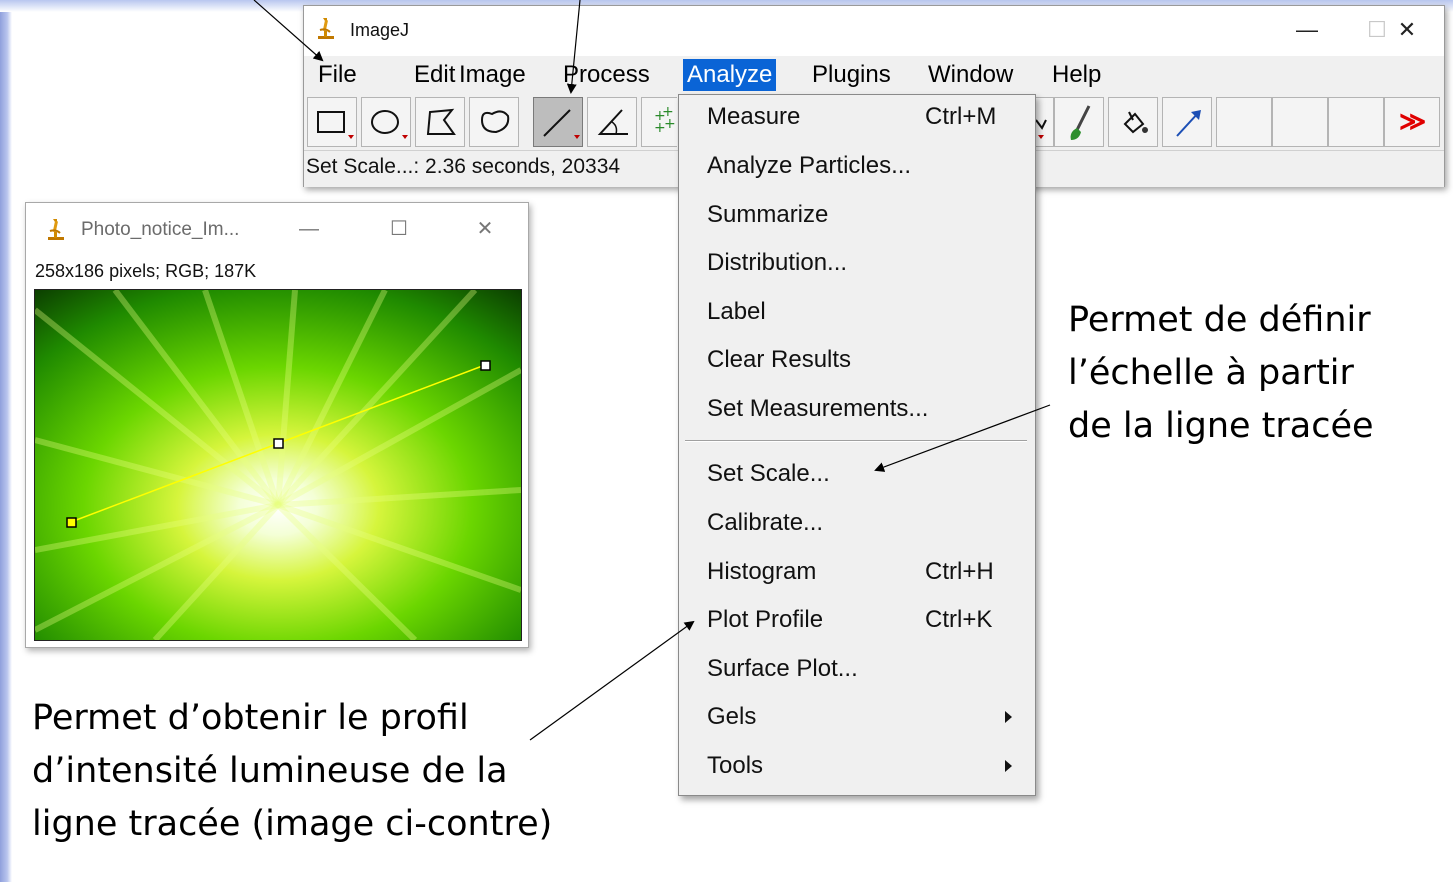 This screenshot has width=1453, height=882. I want to click on arrow-icon, so click(1188, 123).